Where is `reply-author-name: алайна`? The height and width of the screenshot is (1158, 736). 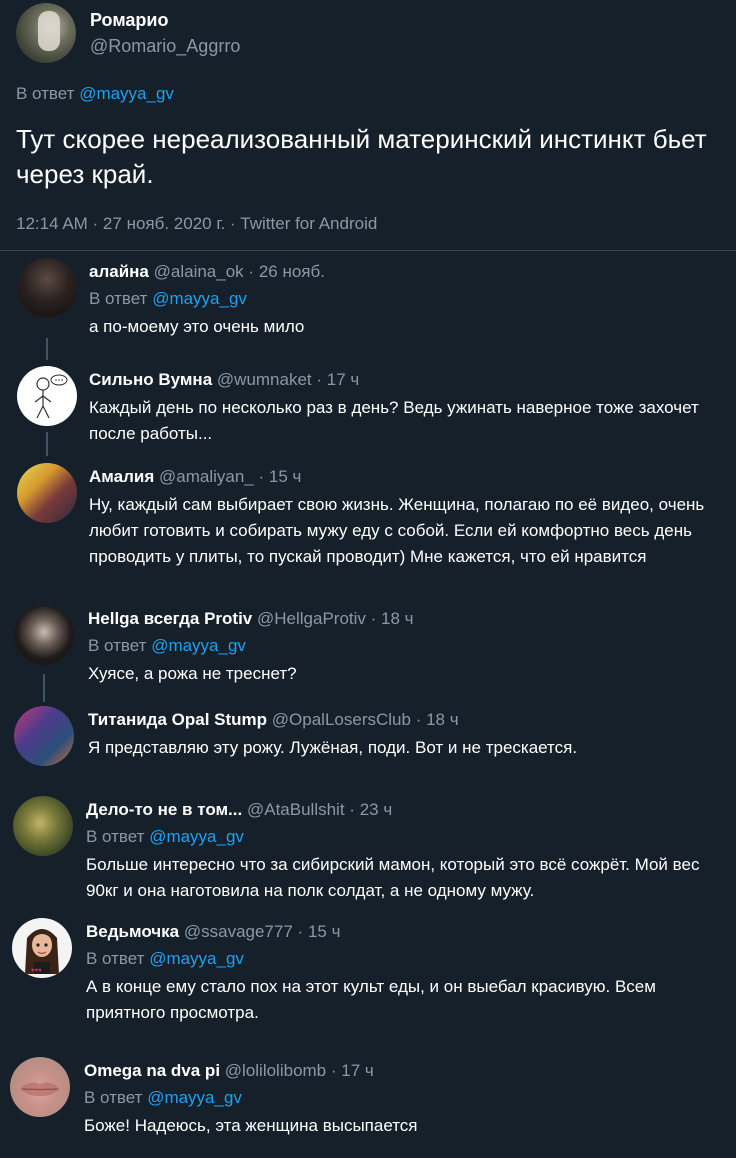 reply-author-name: алайна is located at coordinates (119, 271).